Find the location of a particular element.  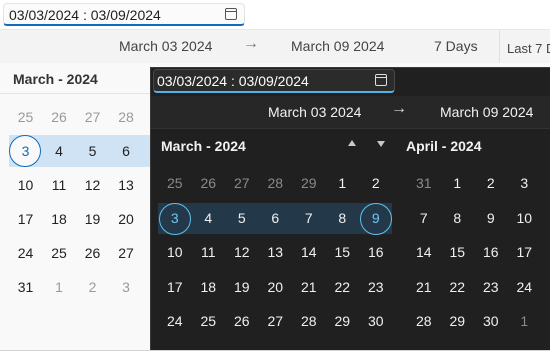

day-number: 1 is located at coordinates (59, 287).